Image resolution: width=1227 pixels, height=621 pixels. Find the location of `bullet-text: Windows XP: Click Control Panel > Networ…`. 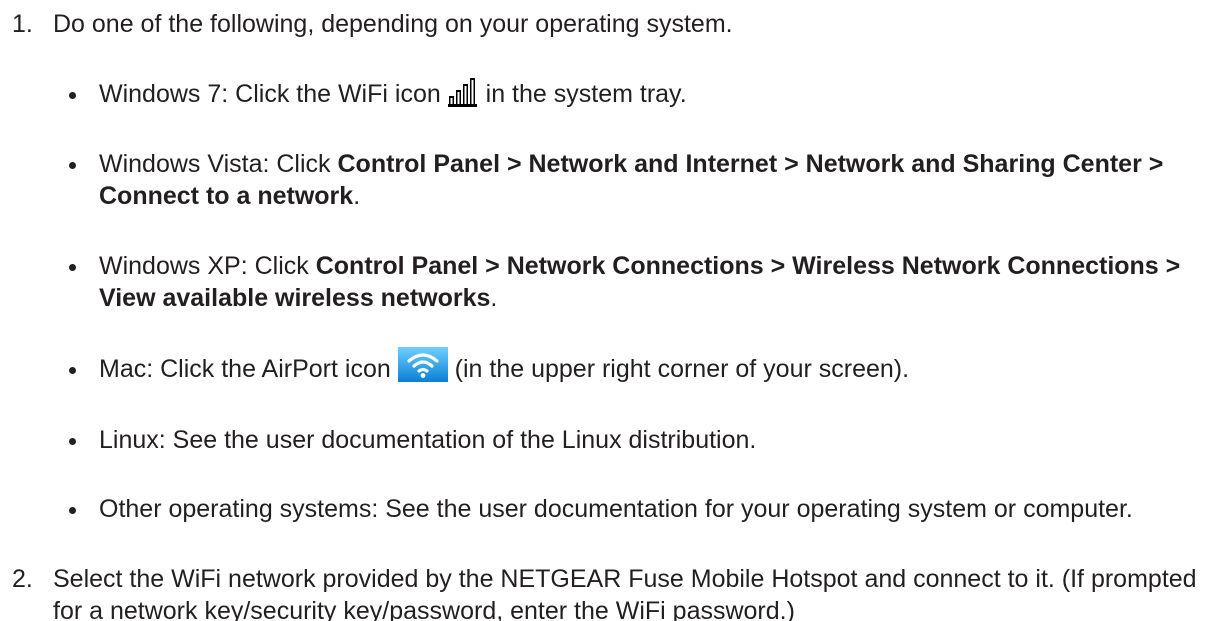

bullet-text: Windows XP: Click Control Panel > Networ… is located at coordinates (659, 282).